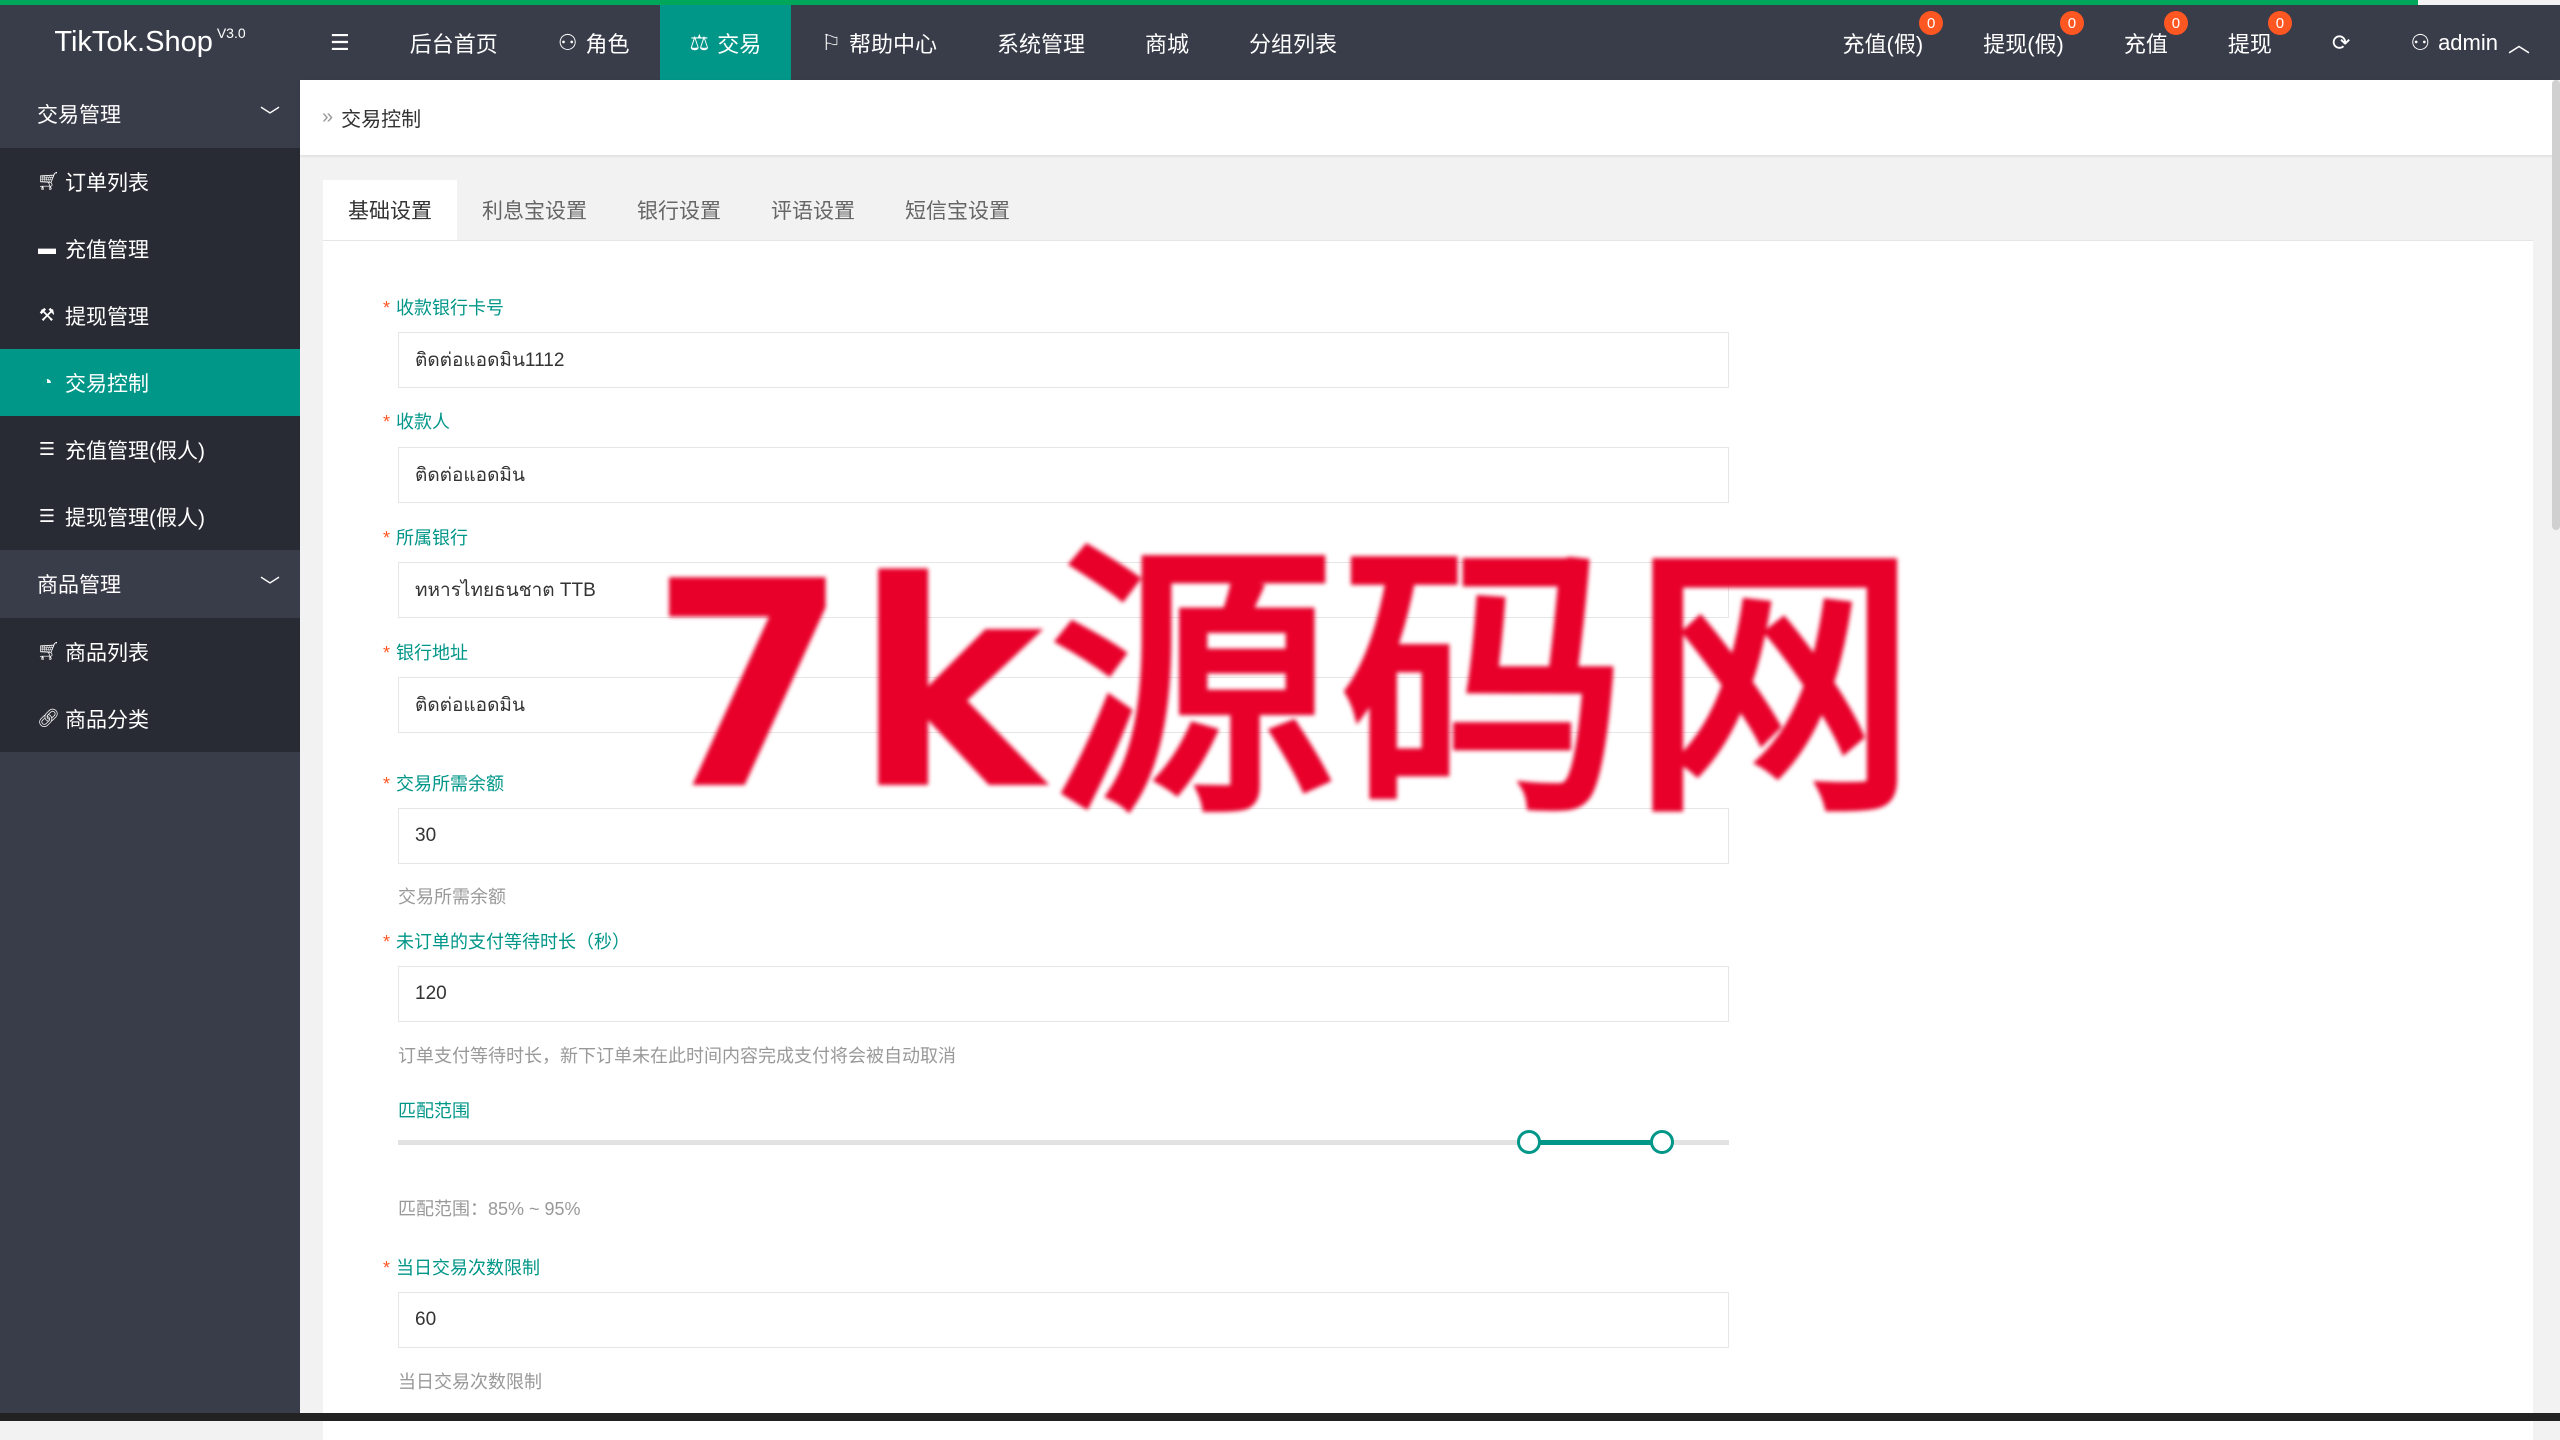 This screenshot has height=1440, width=2560. I want to click on tab-sms: 短信宝设置, so click(957, 210).